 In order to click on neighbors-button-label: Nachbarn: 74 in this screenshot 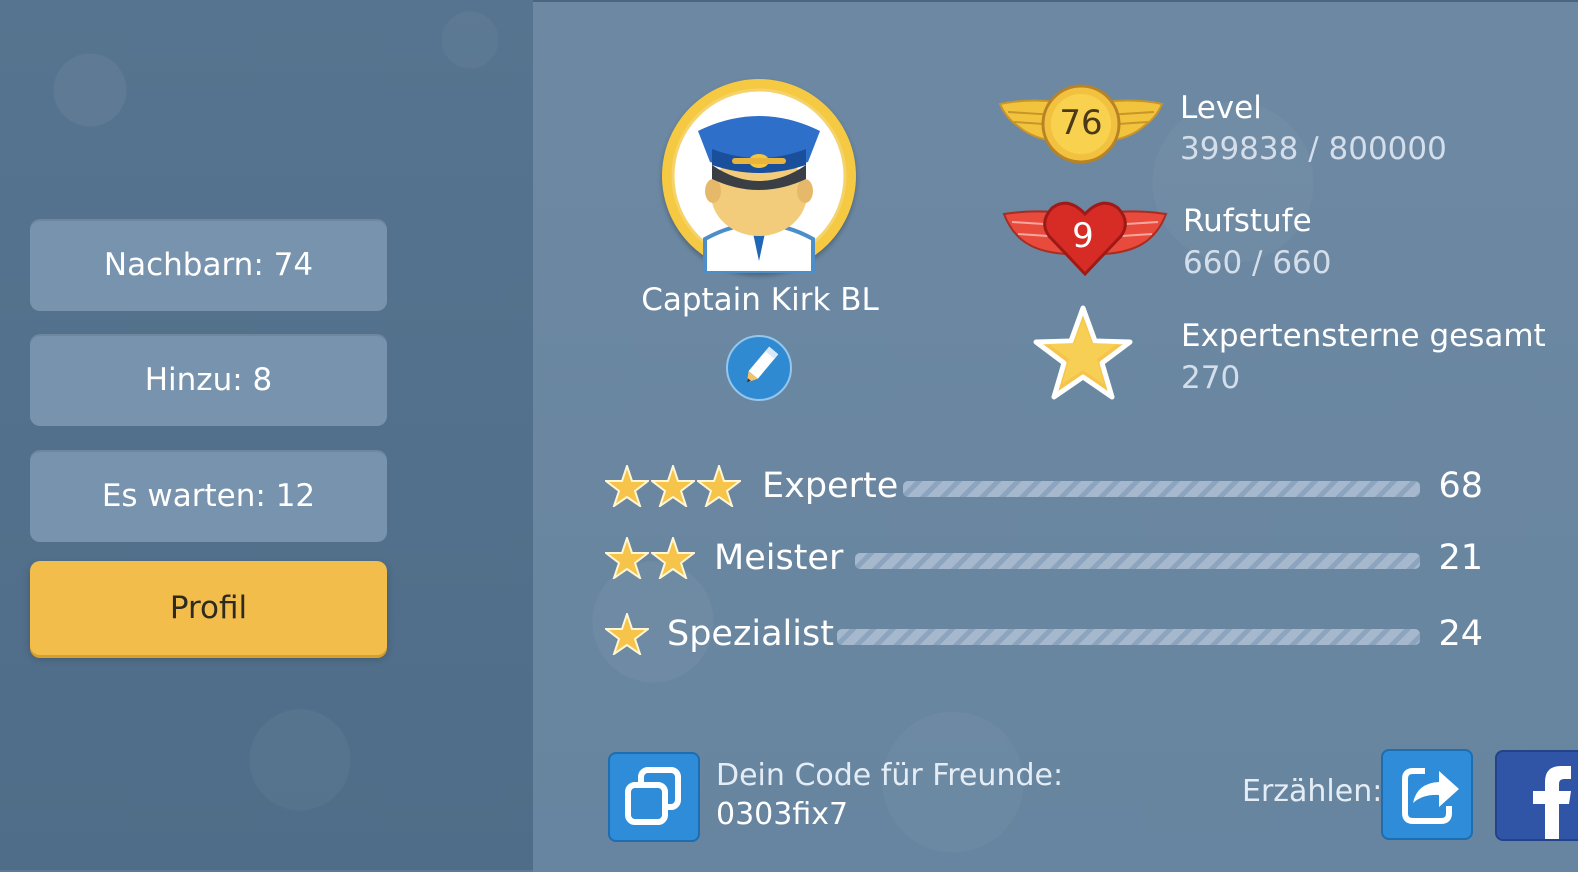, I will do `click(208, 265)`.